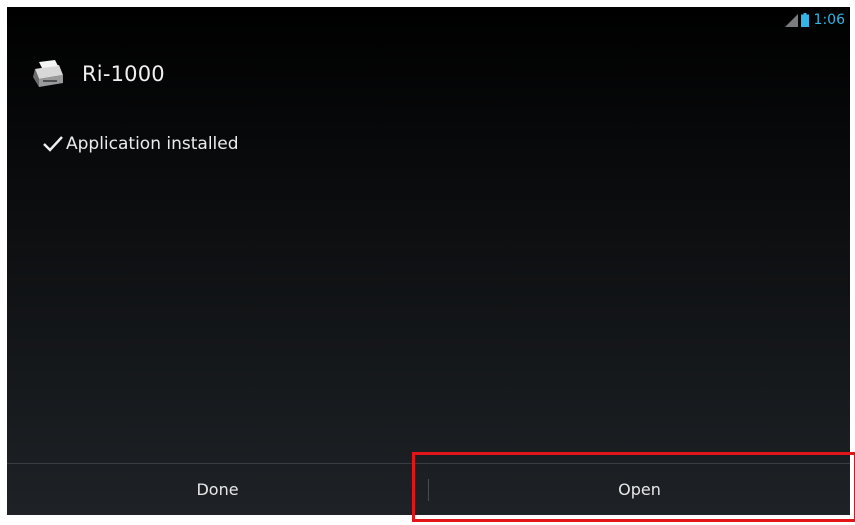 Image resolution: width=855 pixels, height=525 pixels. What do you see at coordinates (804, 20) in the screenshot?
I see `battery-icon` at bounding box center [804, 20].